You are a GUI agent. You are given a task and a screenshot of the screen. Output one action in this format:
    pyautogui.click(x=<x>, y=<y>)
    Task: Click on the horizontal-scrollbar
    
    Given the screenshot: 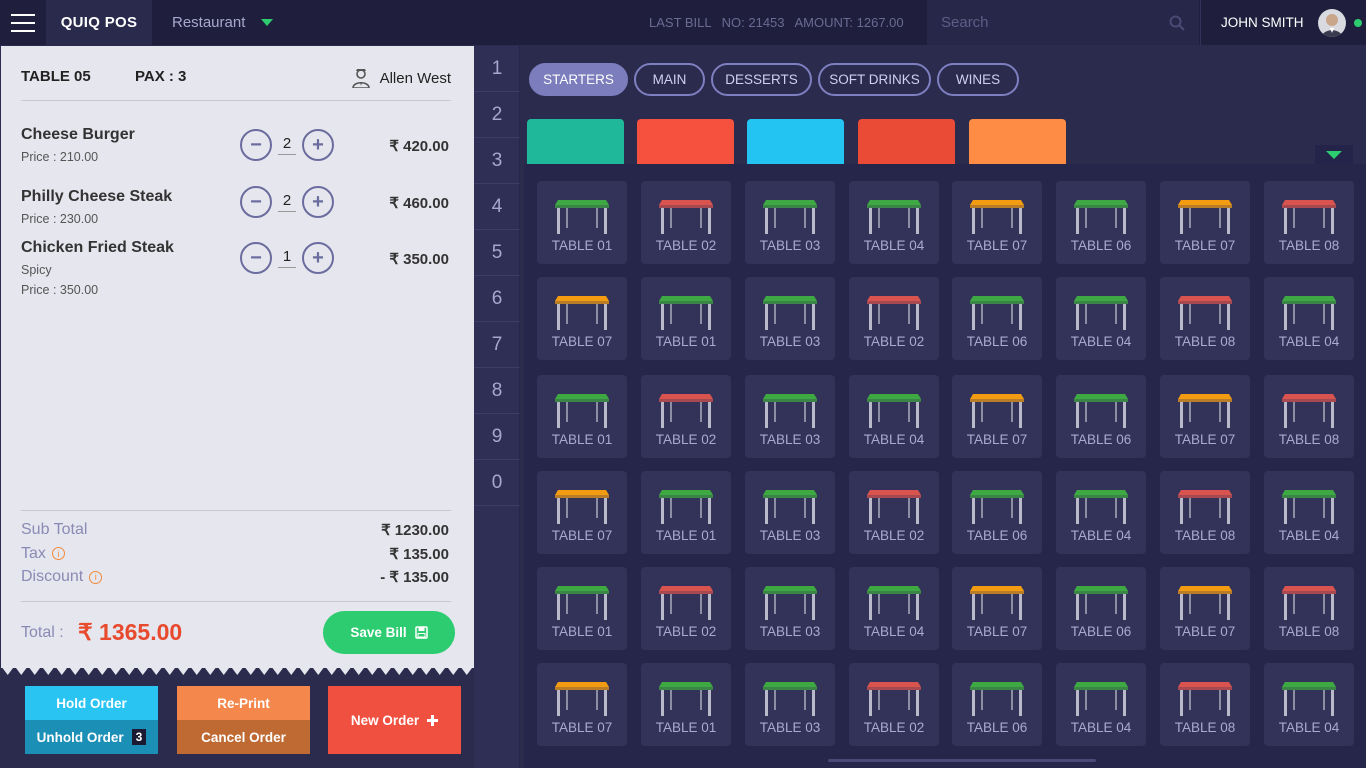 What is the action you would take?
    pyautogui.click(x=962, y=760)
    